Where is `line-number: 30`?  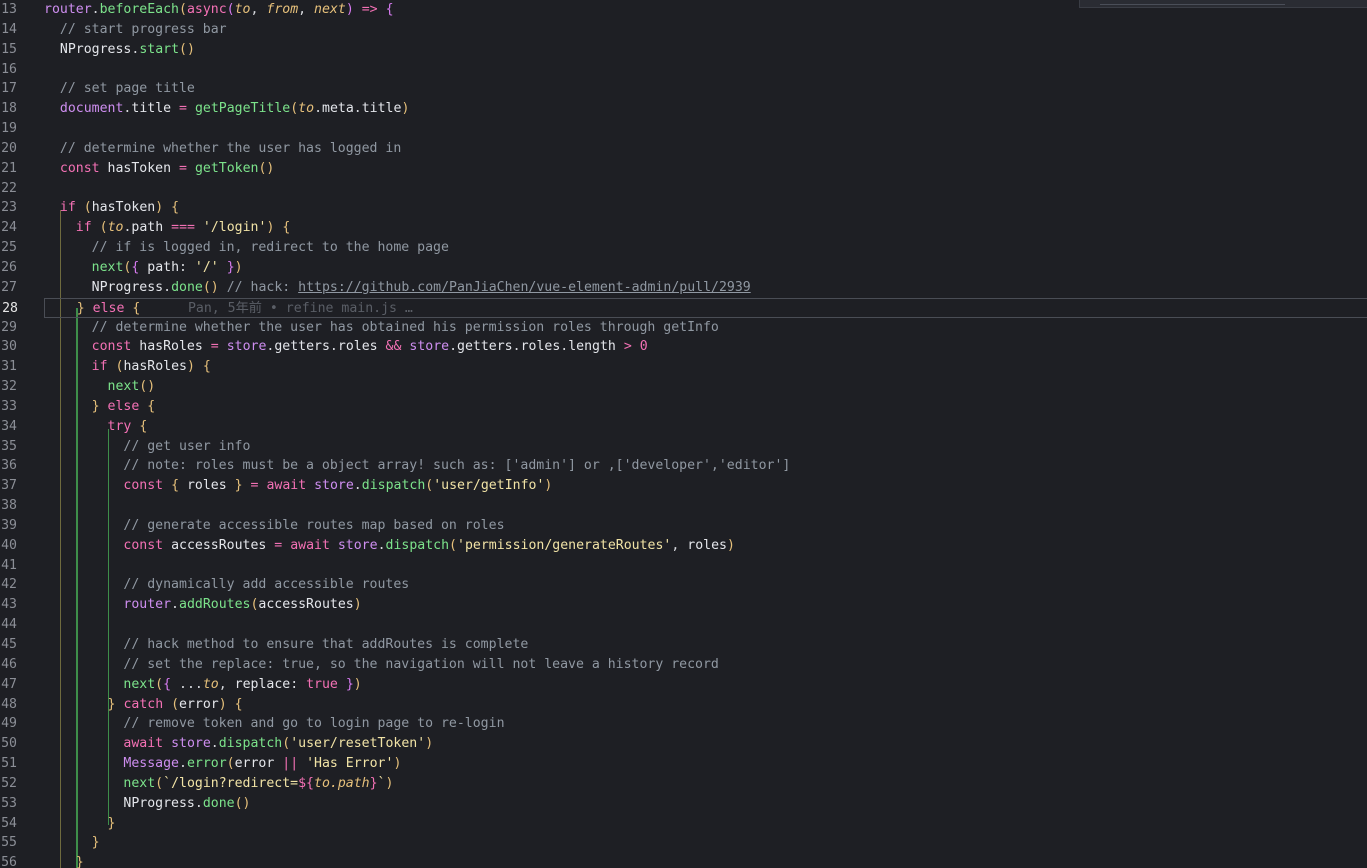
line-number: 30 is located at coordinates (9, 347).